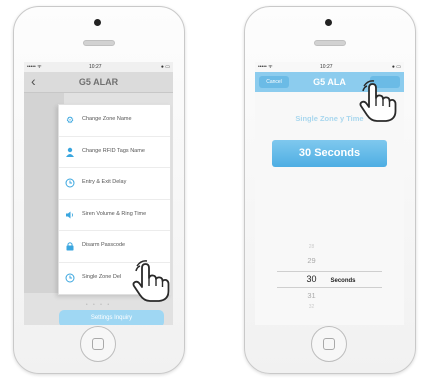  Describe the element at coordinates (104, 182) in the screenshot. I see `menu-item-label: Entry & Exit Delay` at that location.